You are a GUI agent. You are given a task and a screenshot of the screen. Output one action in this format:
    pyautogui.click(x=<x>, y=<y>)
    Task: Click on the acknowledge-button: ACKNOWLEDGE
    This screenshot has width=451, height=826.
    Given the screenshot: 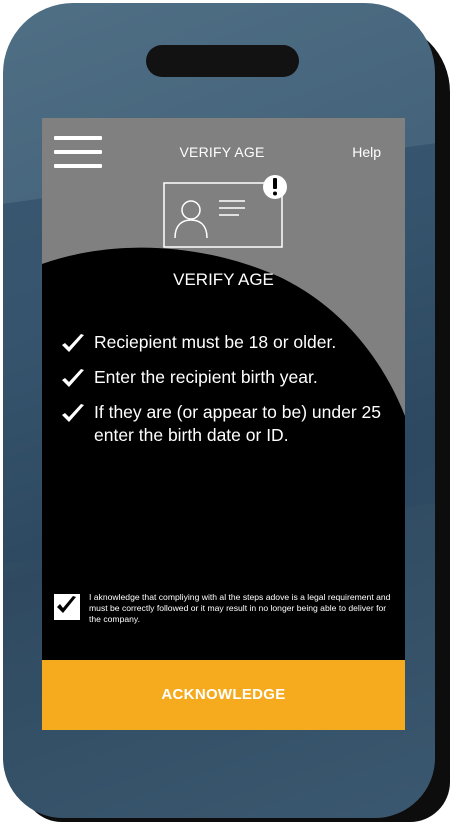 What is the action you would take?
    pyautogui.click(x=223, y=695)
    